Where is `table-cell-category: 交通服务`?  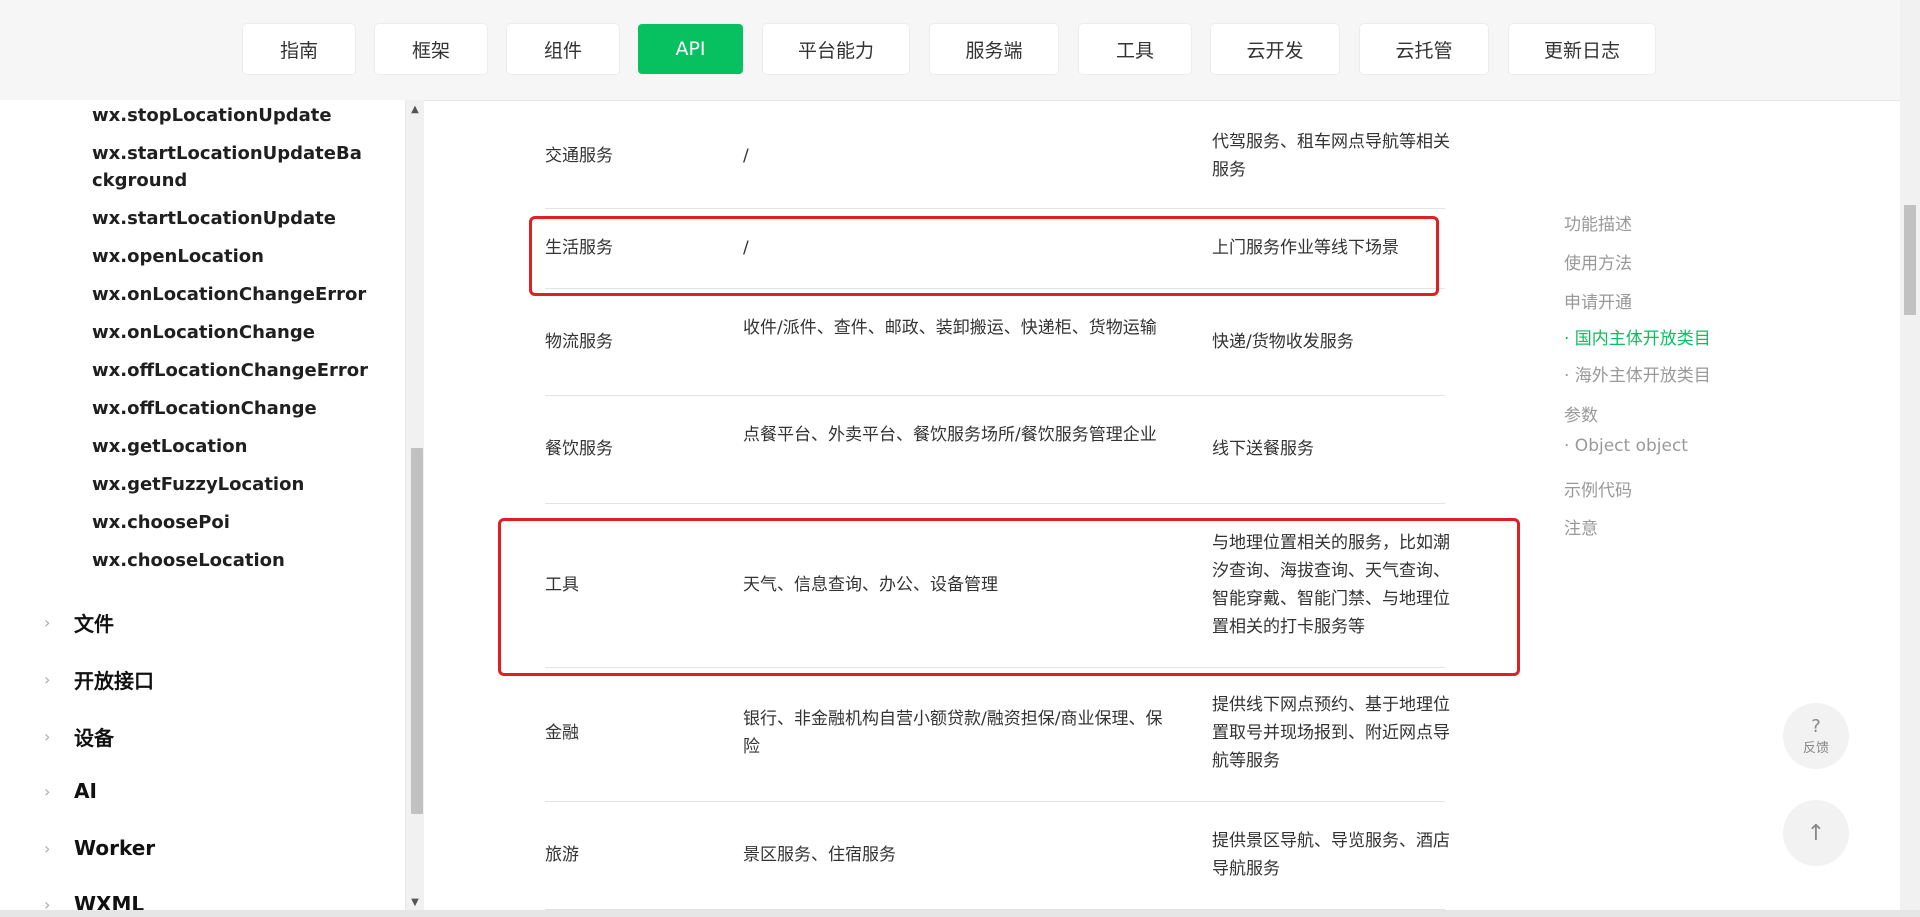 table-cell-category: 交通服务 is located at coordinates (579, 156).